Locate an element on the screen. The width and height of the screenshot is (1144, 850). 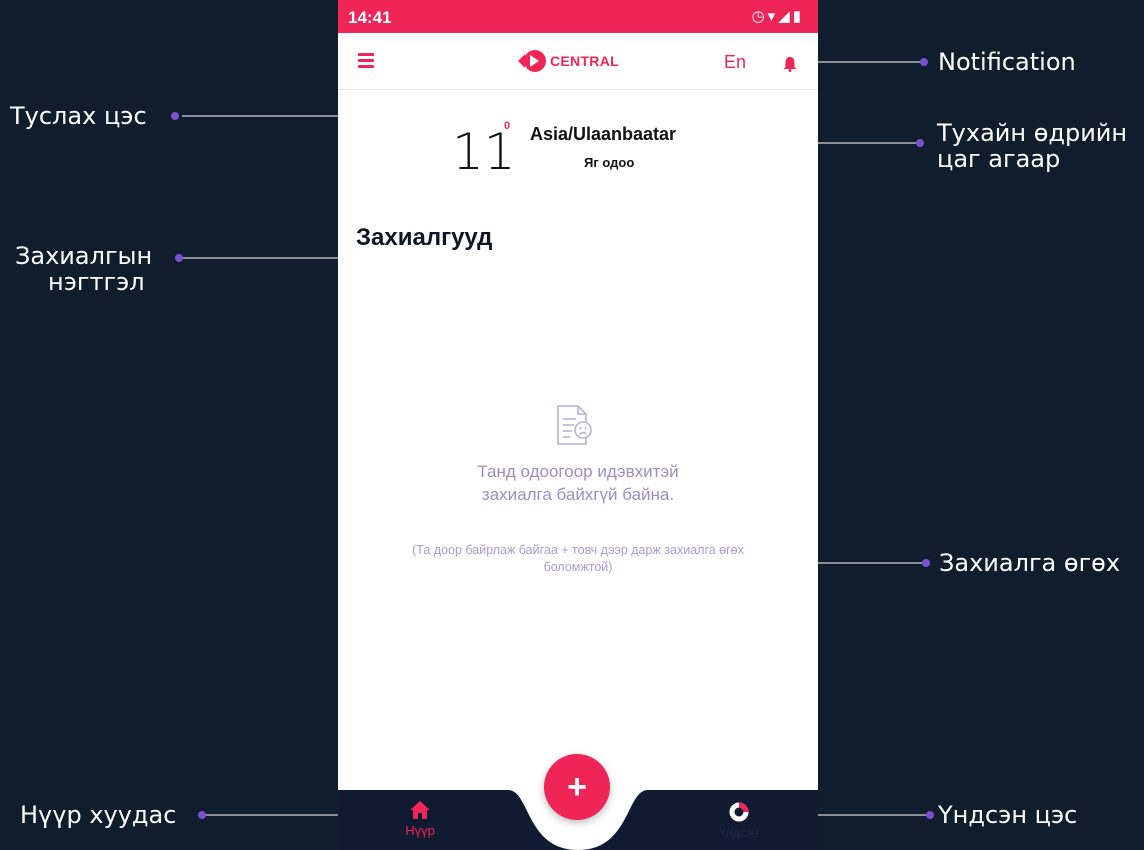
weather-degree-mark: 0 is located at coordinates (507, 126).